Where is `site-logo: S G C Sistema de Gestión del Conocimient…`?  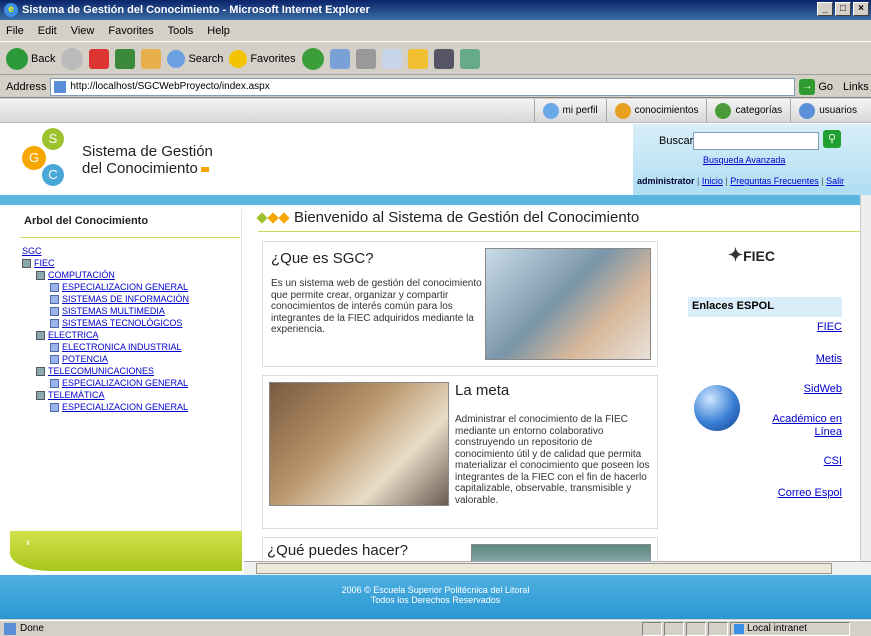
site-logo: S G C Sistema de Gestión del Conocimient… is located at coordinates (114, 158).